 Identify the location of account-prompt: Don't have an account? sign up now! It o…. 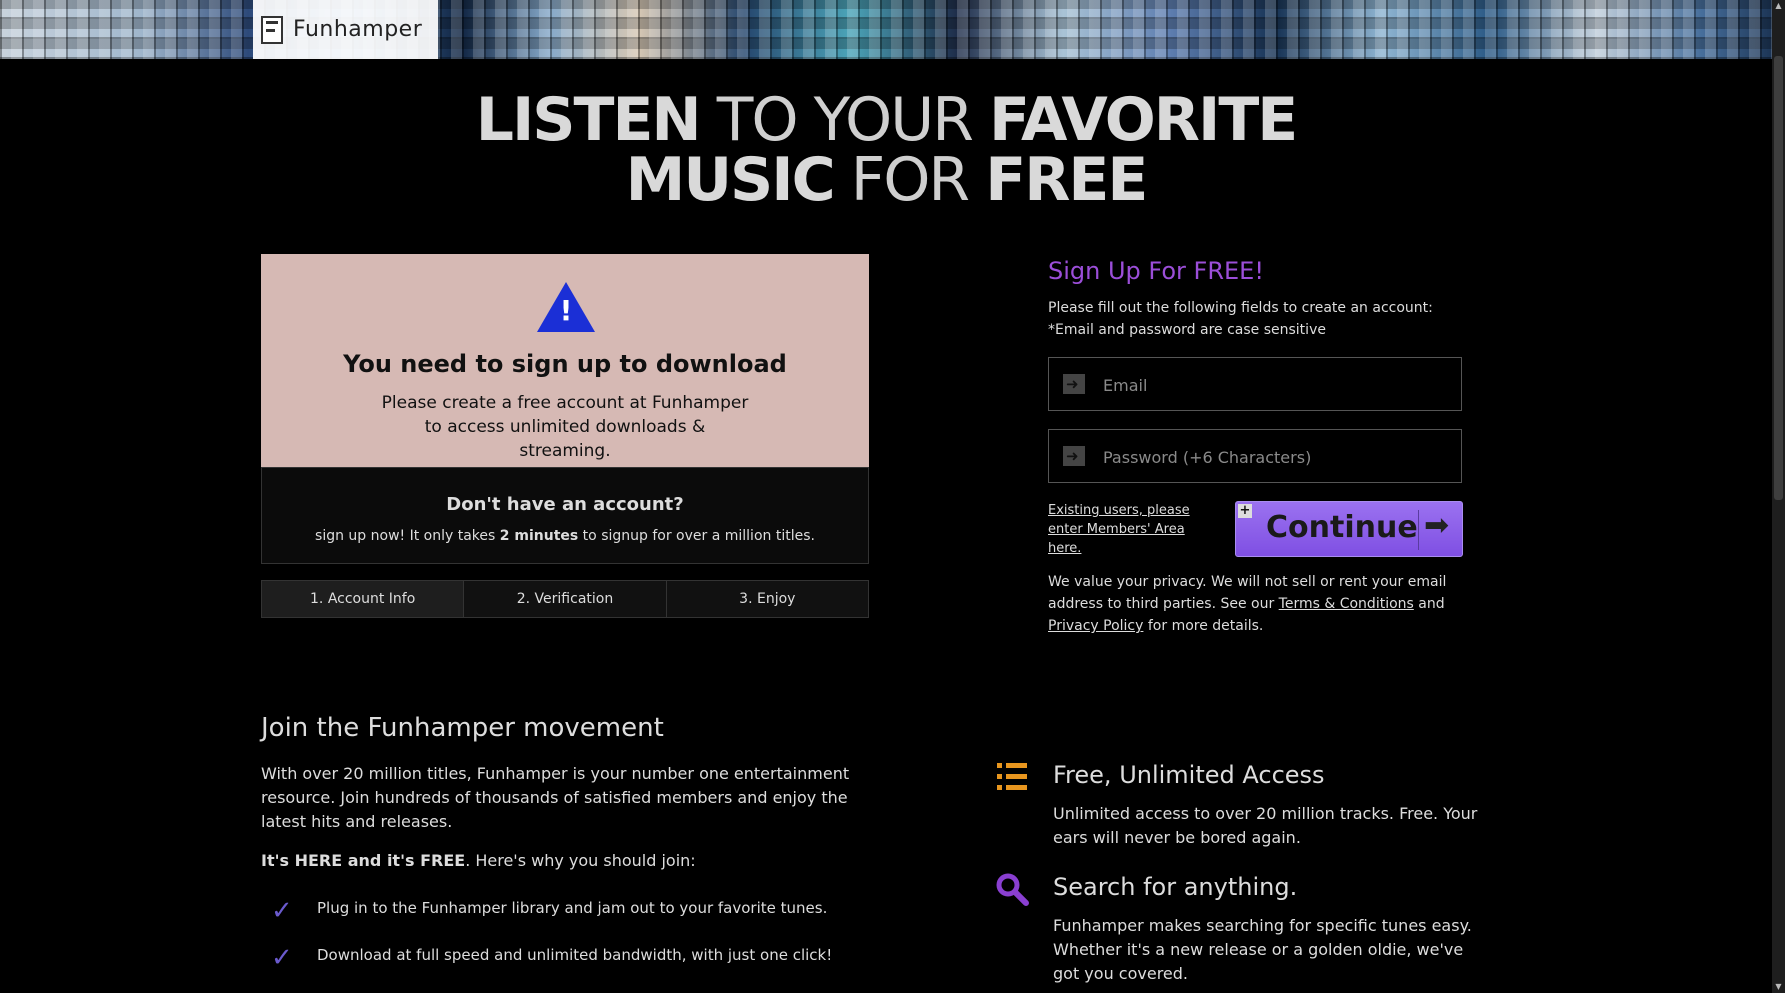
(565, 515).